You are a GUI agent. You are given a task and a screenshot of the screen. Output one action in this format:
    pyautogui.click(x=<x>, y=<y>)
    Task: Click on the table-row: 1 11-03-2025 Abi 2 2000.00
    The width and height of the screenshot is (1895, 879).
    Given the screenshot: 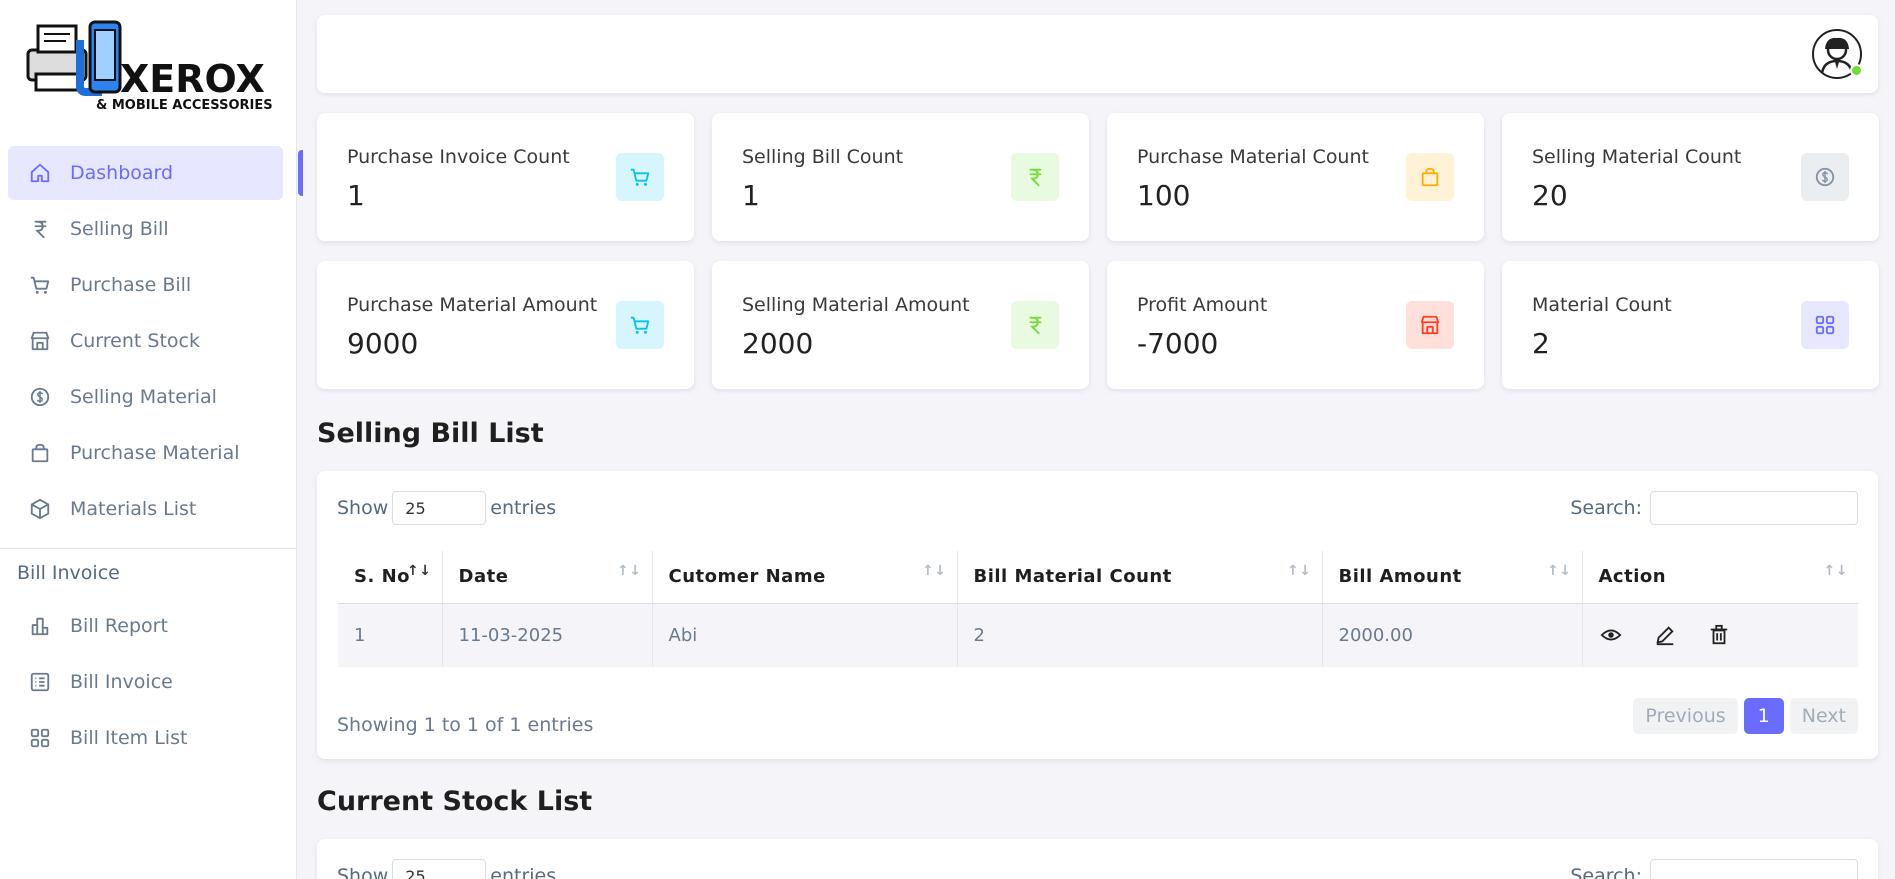 What is the action you would take?
    pyautogui.click(x=1098, y=635)
    